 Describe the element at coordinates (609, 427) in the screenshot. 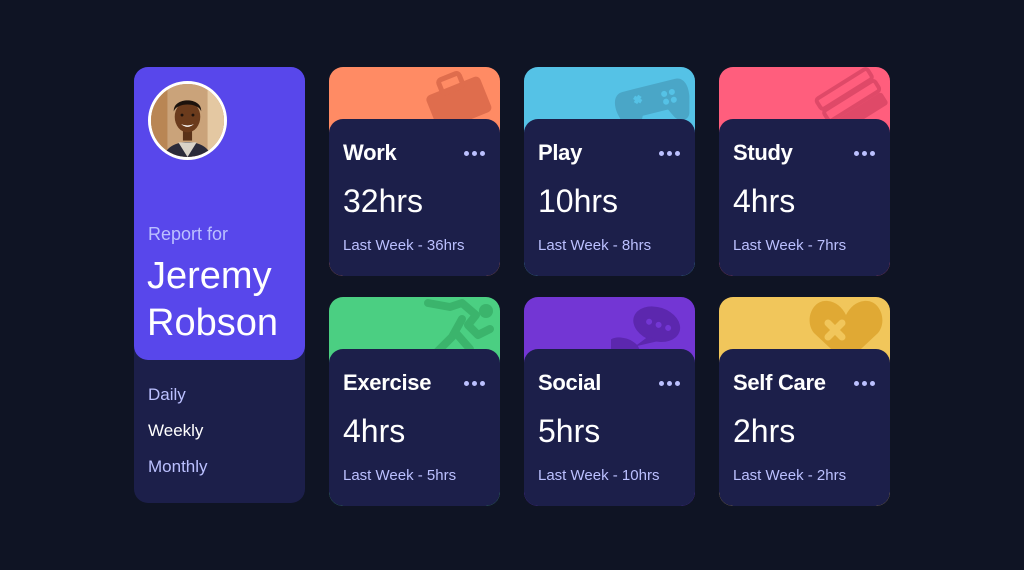

I see `card-social-body: Social 5hrs Last Week - 10hrs` at that location.